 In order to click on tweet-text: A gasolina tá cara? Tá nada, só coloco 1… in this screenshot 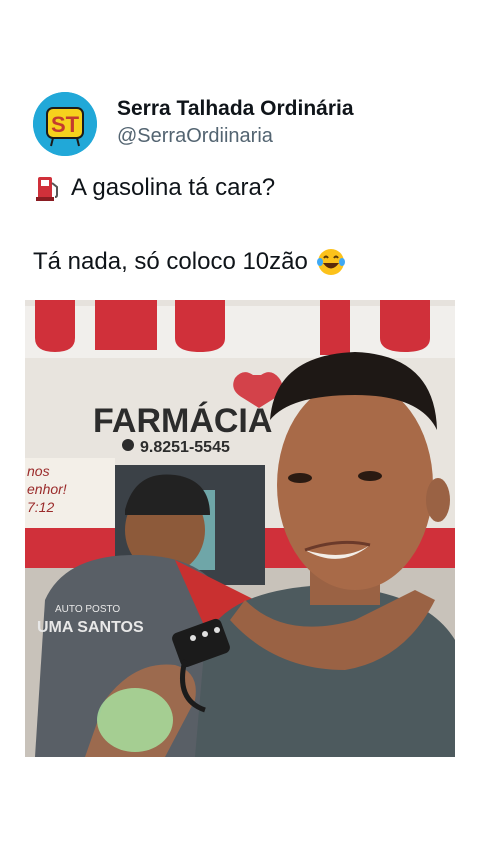, I will do `click(243, 225)`.